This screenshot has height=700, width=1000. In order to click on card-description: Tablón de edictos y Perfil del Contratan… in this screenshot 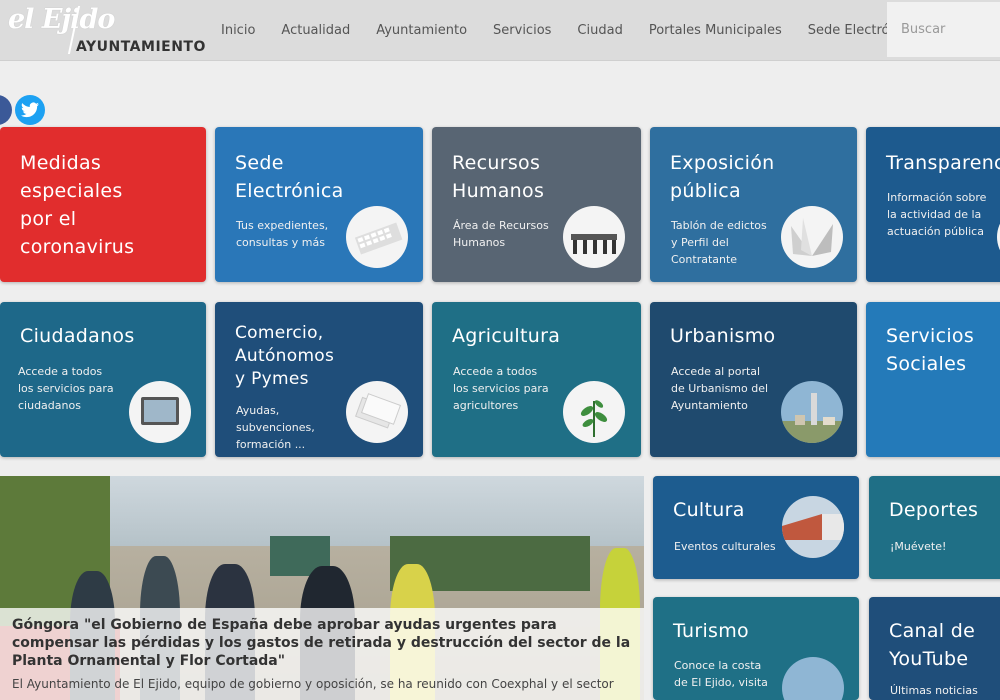, I will do `click(719, 242)`.